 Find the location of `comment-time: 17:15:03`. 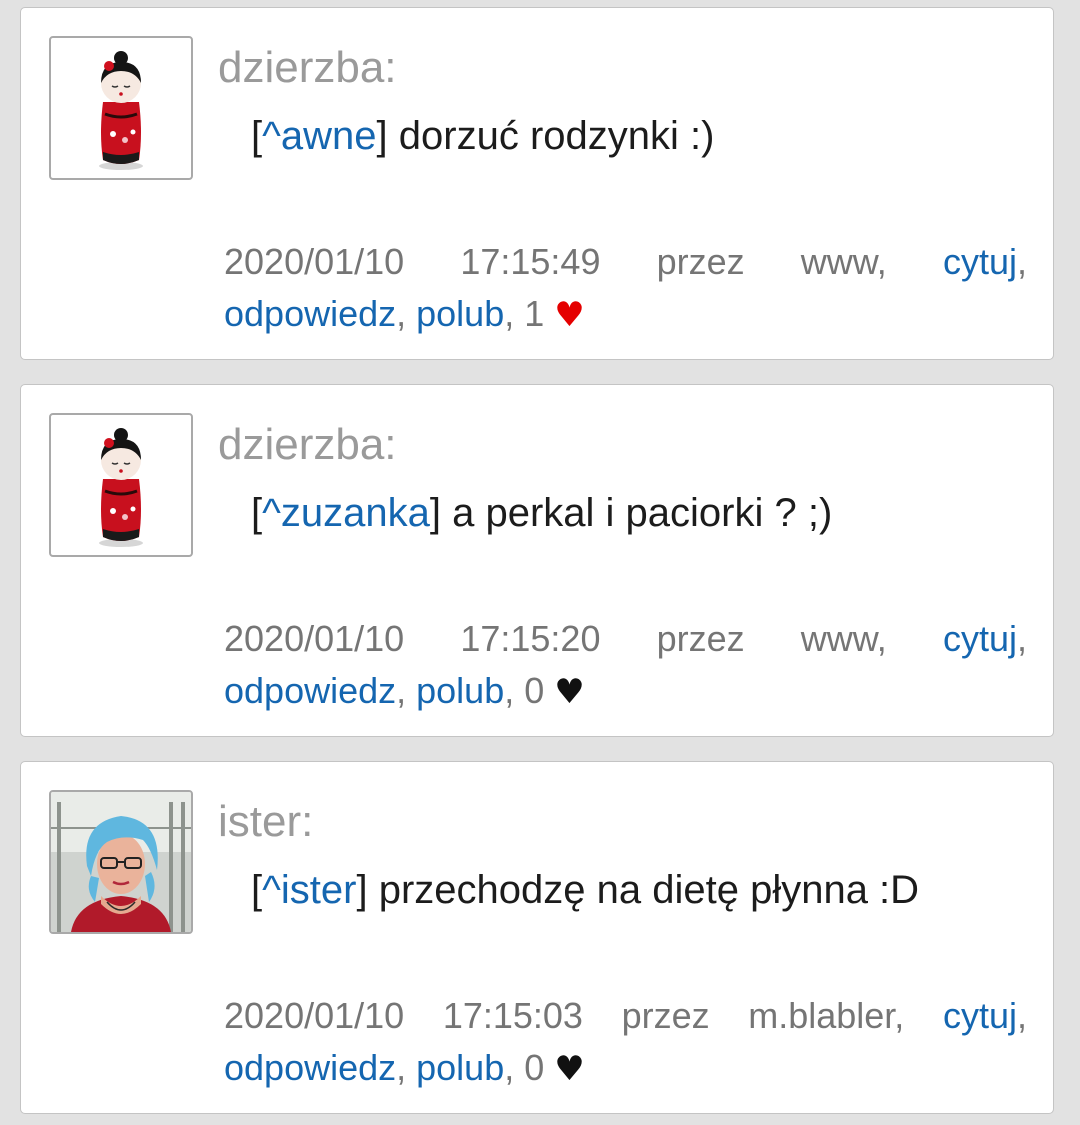

comment-time: 17:15:03 is located at coordinates (512, 1015).